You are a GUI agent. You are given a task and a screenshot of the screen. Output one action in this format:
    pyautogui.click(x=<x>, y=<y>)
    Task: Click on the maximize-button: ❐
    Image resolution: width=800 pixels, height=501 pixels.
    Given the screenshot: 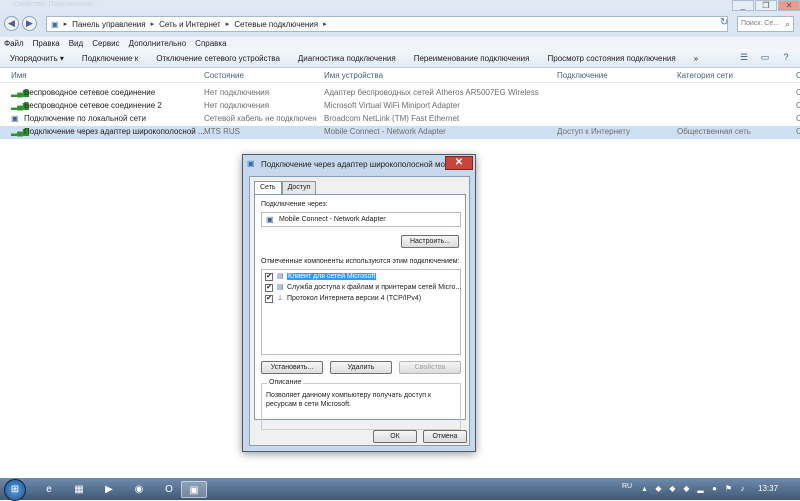 What is the action you would take?
    pyautogui.click(x=766, y=5)
    